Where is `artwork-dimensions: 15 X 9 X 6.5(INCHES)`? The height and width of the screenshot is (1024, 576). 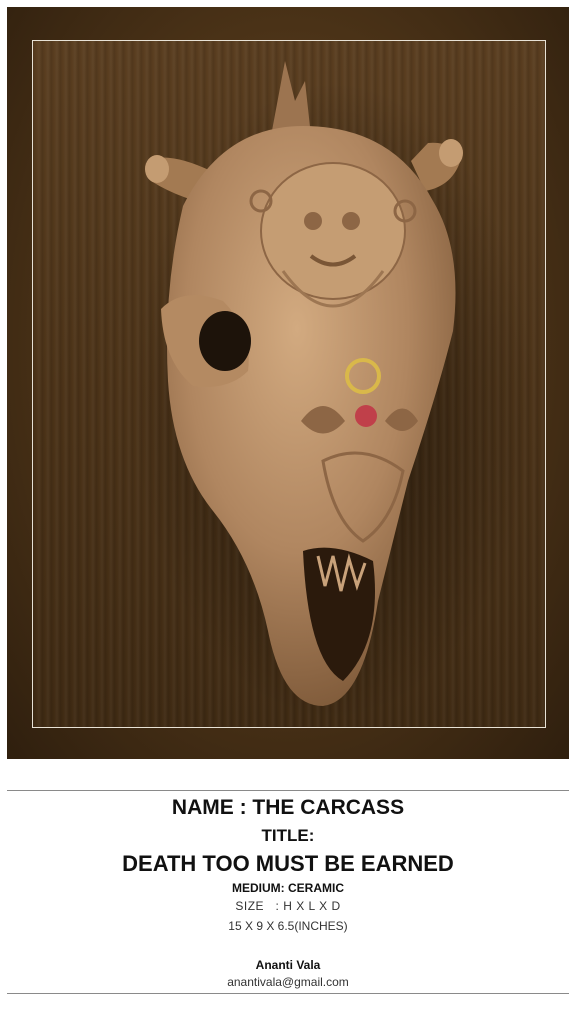 artwork-dimensions: 15 X 9 X 6.5(INCHES) is located at coordinates (288, 926).